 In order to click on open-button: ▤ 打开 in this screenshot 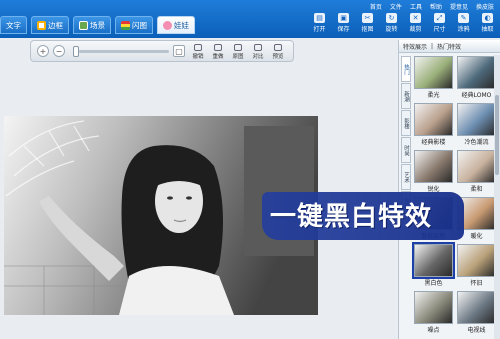, I will do `click(319, 23)`.